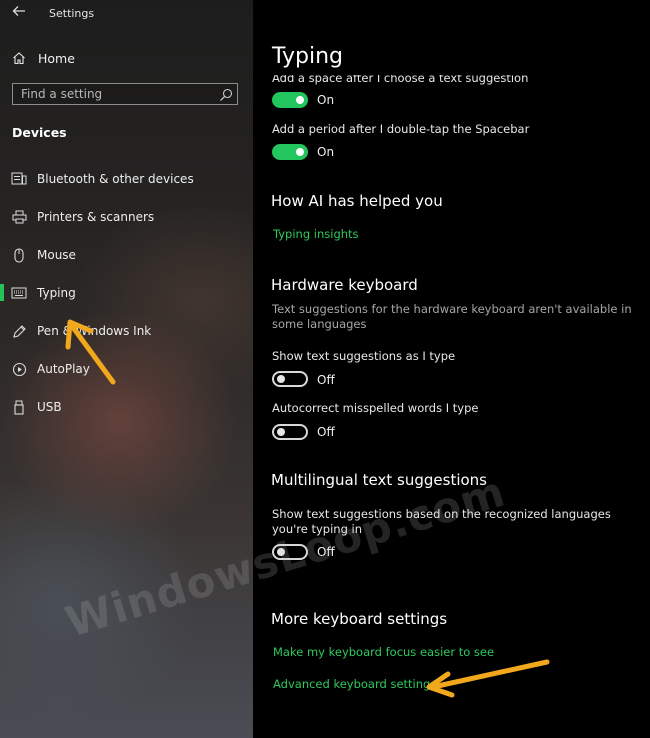 The image size is (650, 738). I want to click on search-input, so click(116, 94).